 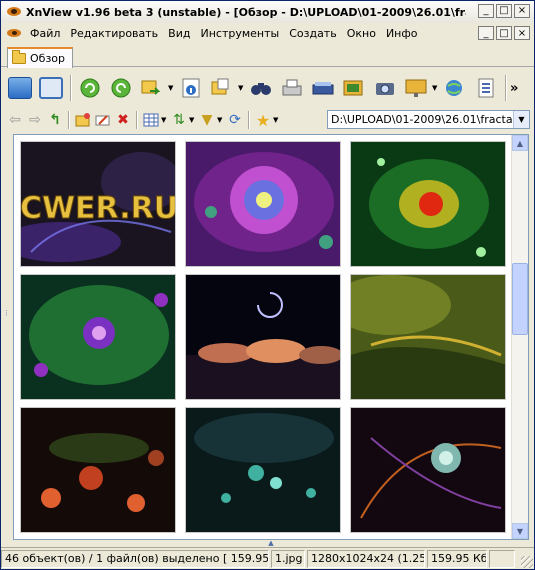 I want to click on thumbnail-2-image, so click(x=263, y=204).